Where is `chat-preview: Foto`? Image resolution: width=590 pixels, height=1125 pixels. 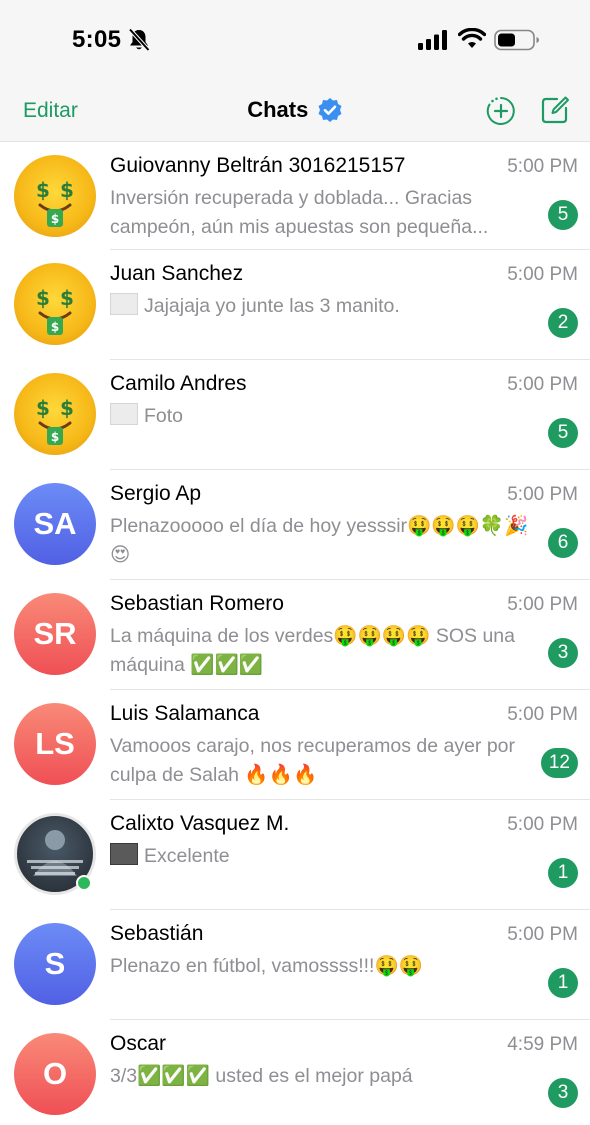 chat-preview: Foto is located at coordinates (325, 416).